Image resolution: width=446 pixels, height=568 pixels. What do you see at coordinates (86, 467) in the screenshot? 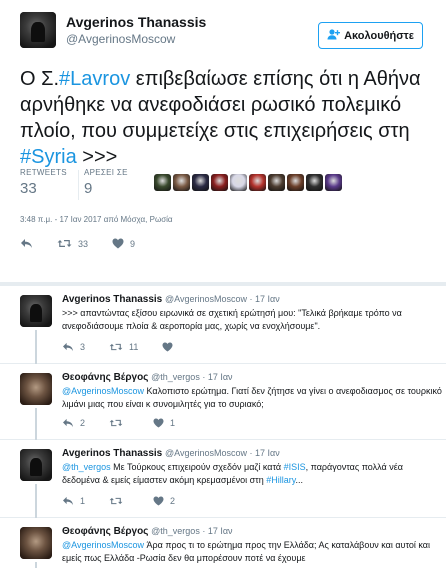
I see `mention-link: @th_vergos` at bounding box center [86, 467].